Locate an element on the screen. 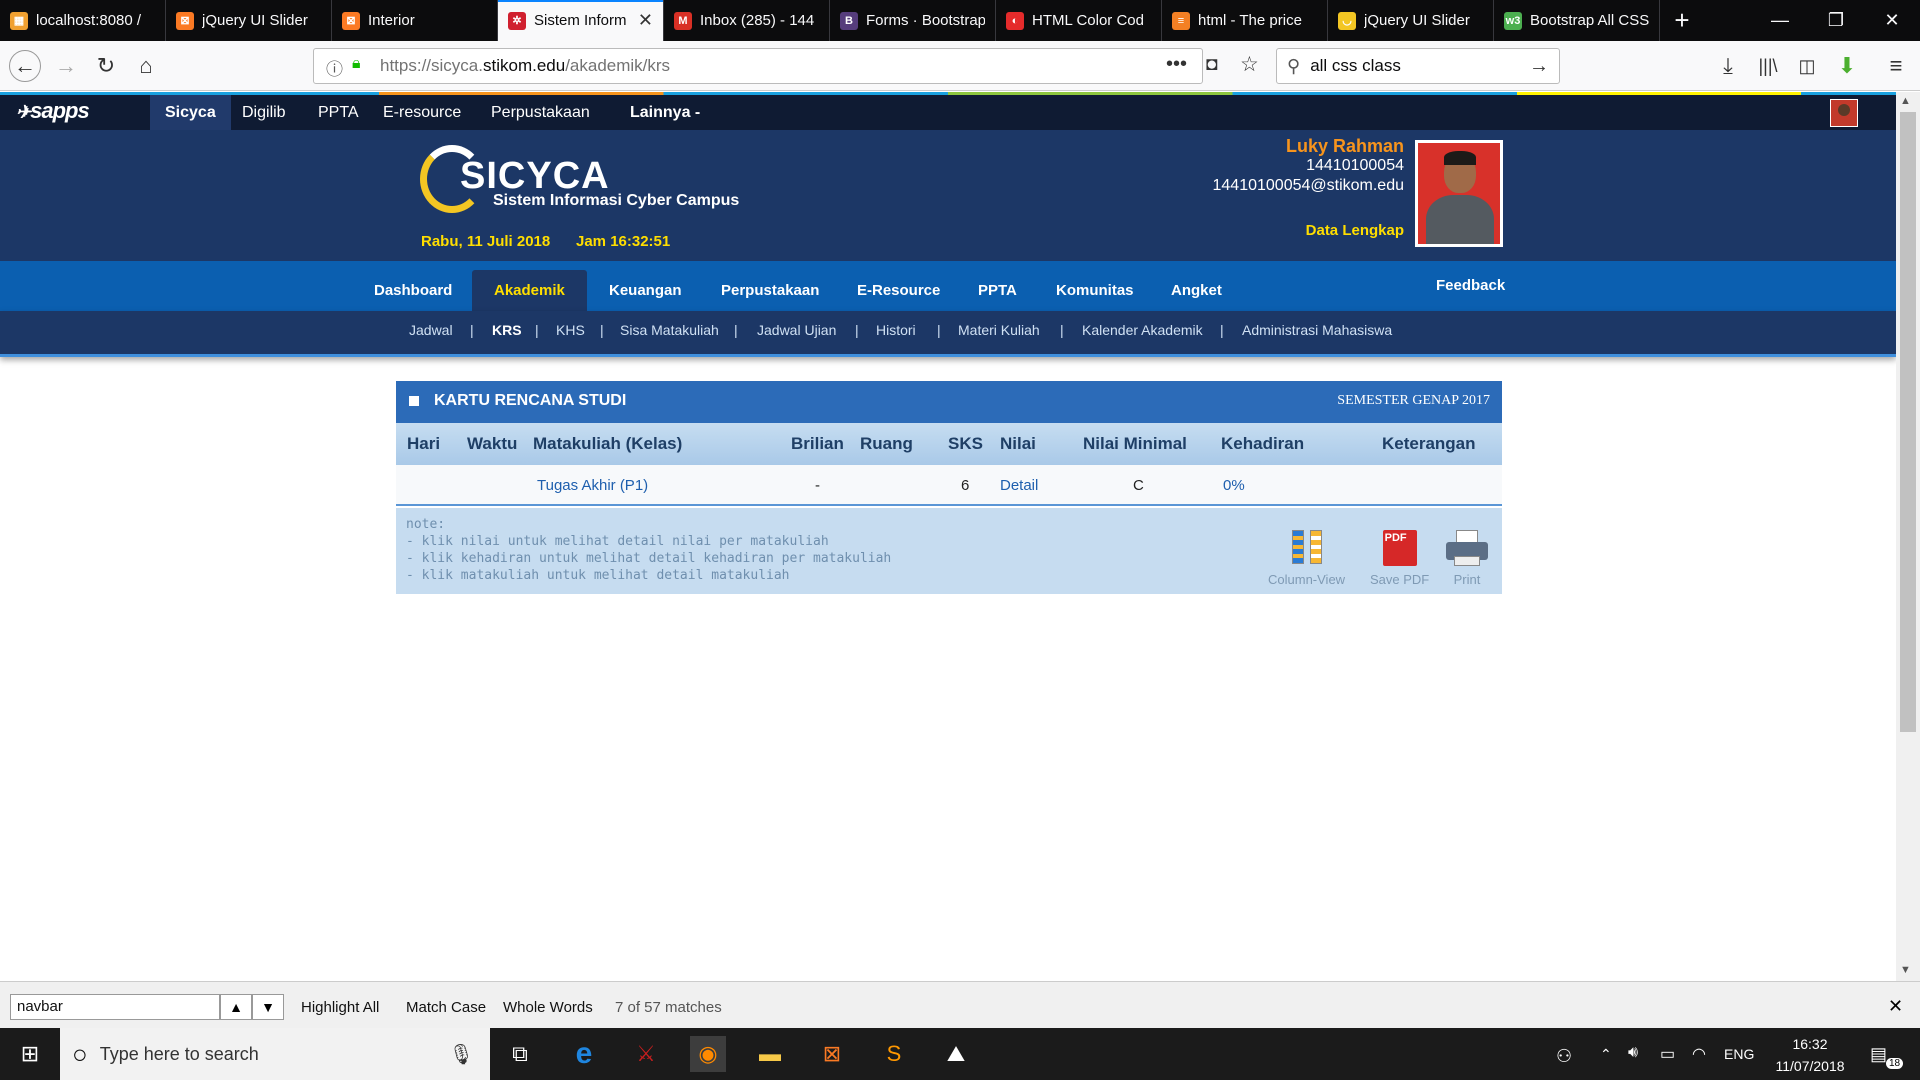  topnav-digilib: Digilib is located at coordinates (264, 112).